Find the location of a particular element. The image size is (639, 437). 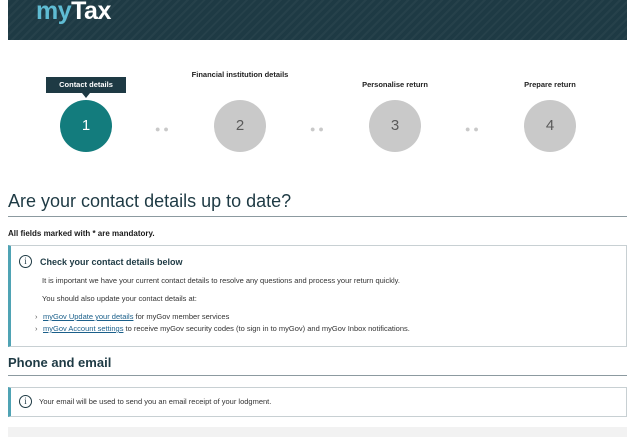

step-label: Financial institution details is located at coordinates (240, 74).